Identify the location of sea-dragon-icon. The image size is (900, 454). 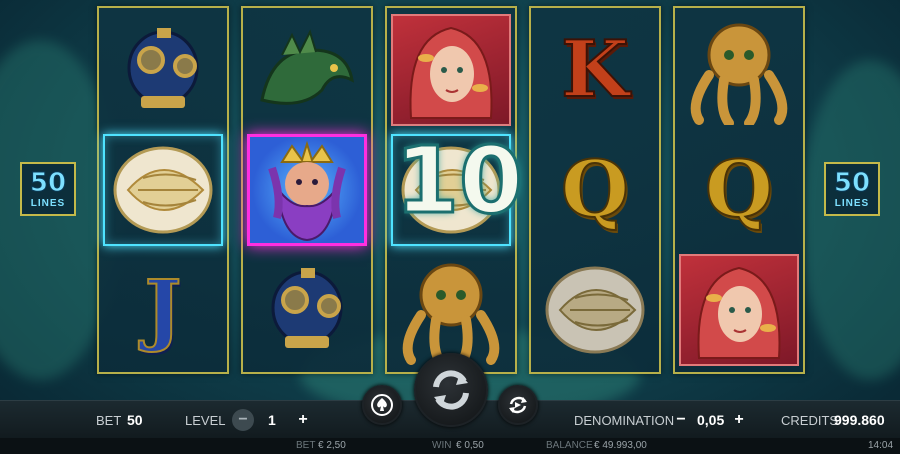
(307, 67).